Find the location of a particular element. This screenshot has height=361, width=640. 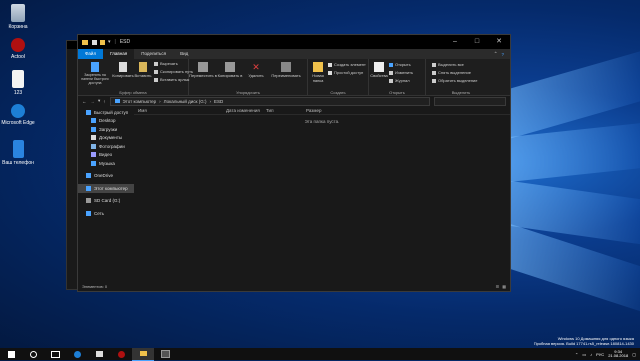

folder-icon is located at coordinates (143, 353).